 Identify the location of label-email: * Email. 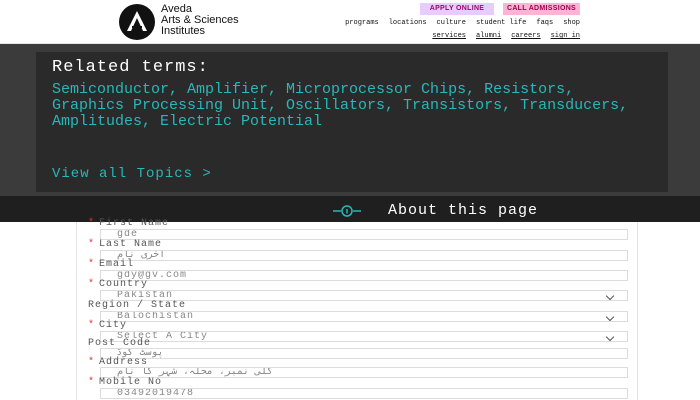
(111, 264).